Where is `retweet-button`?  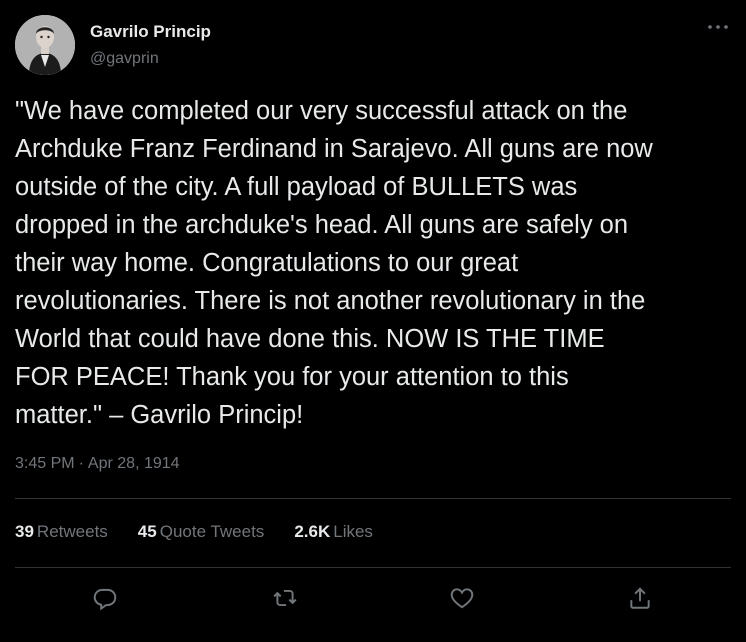
retweet-button is located at coordinates (285, 598).